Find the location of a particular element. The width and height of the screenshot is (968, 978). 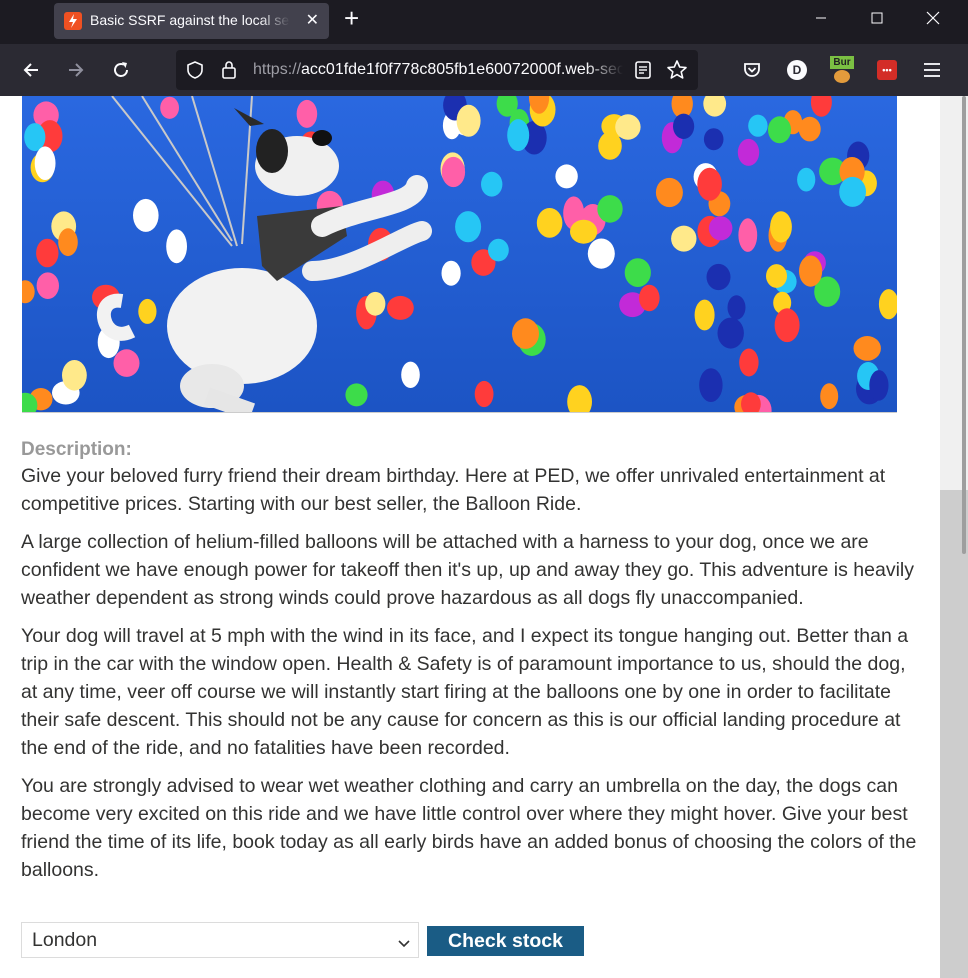

extension-d-label: D is located at coordinates (797, 70).